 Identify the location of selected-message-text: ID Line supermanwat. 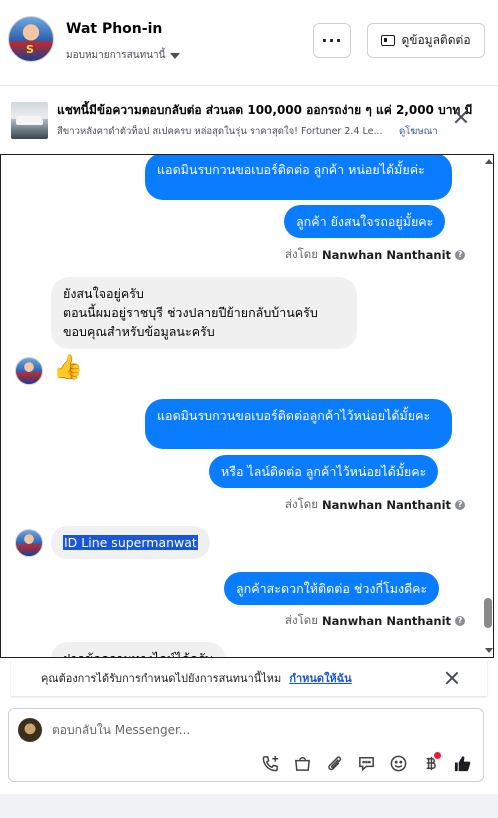
(130, 542).